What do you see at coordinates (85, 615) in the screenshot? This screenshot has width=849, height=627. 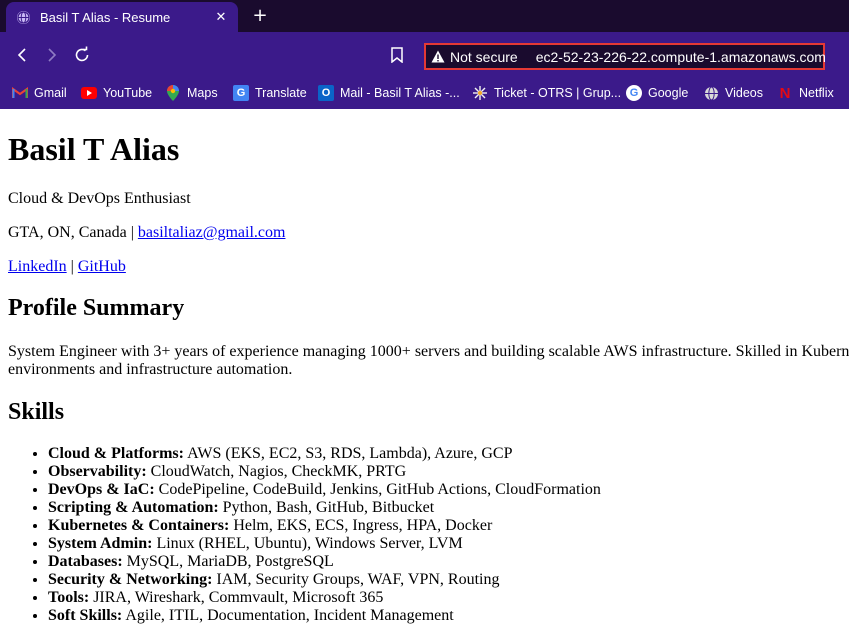 I see `skill-label: Soft Skills:` at bounding box center [85, 615].